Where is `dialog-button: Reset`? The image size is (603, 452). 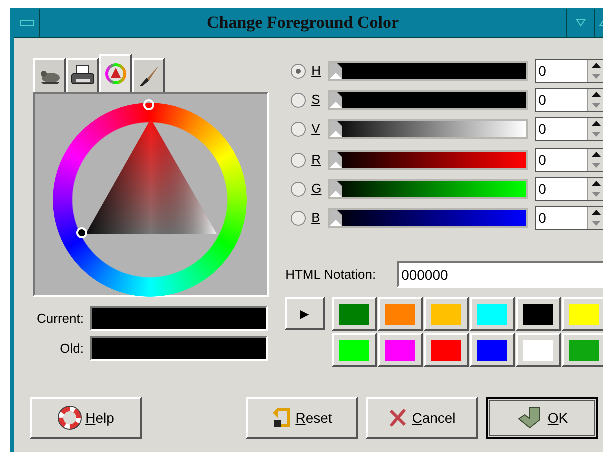
dialog-button: Reset is located at coordinates (302, 418).